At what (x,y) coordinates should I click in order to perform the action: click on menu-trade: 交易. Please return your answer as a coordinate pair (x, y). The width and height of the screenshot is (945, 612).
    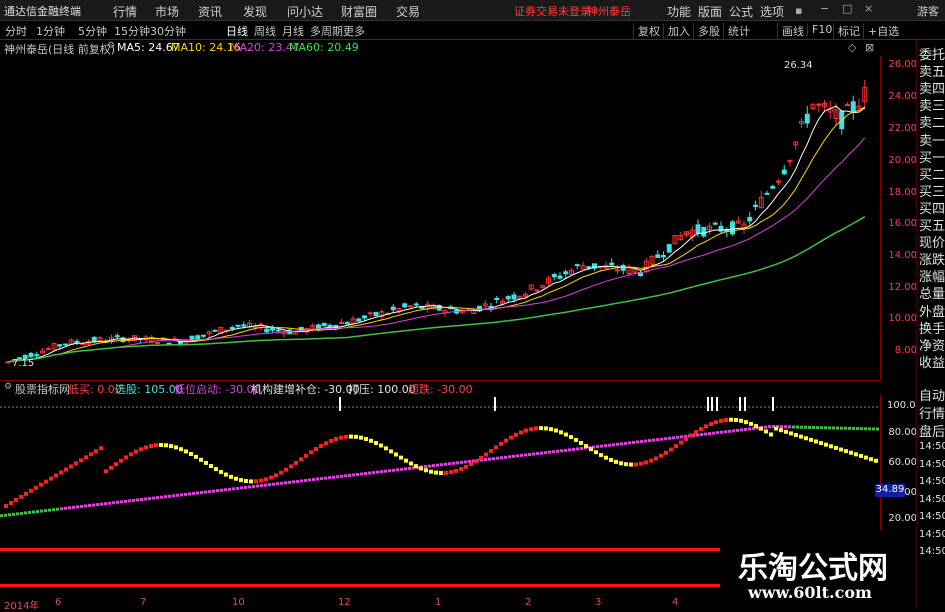
    Looking at the image, I should click on (408, 11).